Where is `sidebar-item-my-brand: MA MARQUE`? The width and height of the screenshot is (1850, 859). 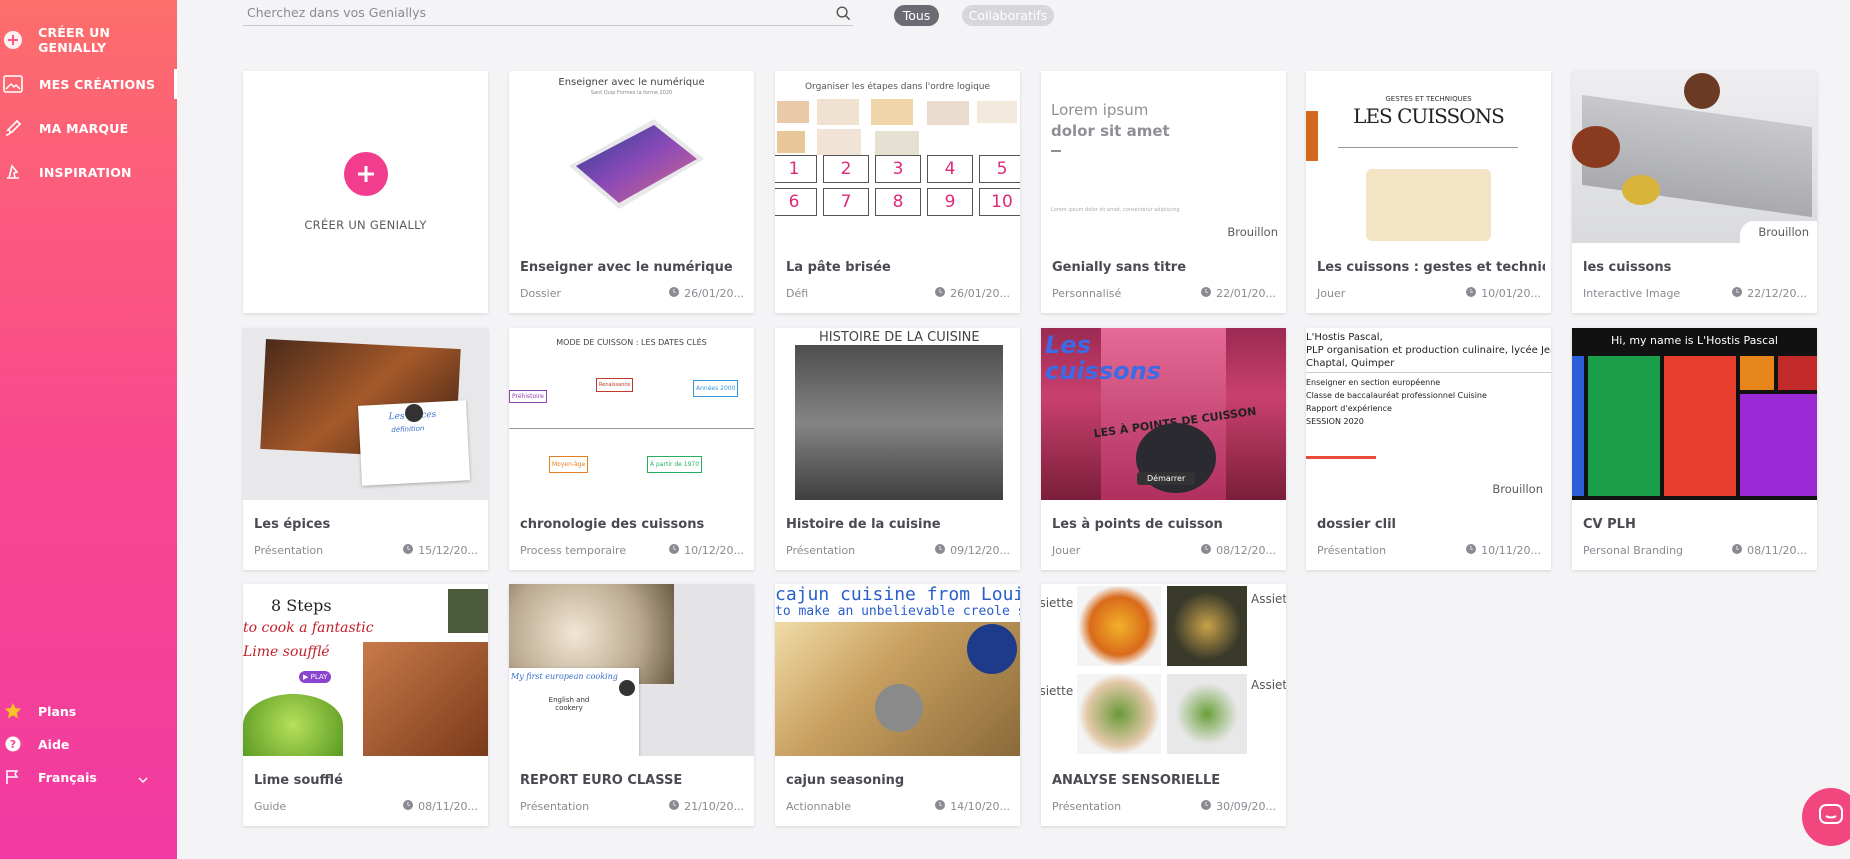 sidebar-item-my-brand: MA MARQUE is located at coordinates (88, 128).